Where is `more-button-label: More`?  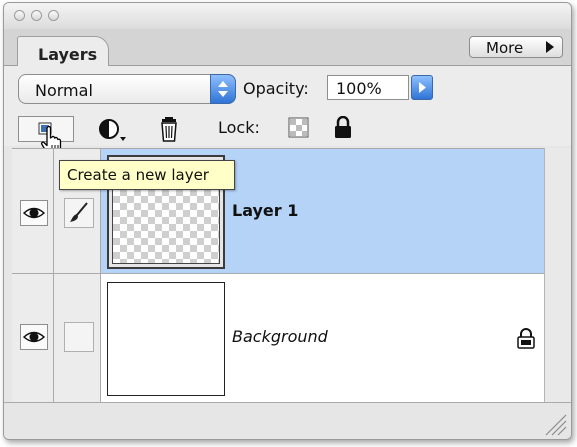 more-button-label: More is located at coordinates (505, 48).